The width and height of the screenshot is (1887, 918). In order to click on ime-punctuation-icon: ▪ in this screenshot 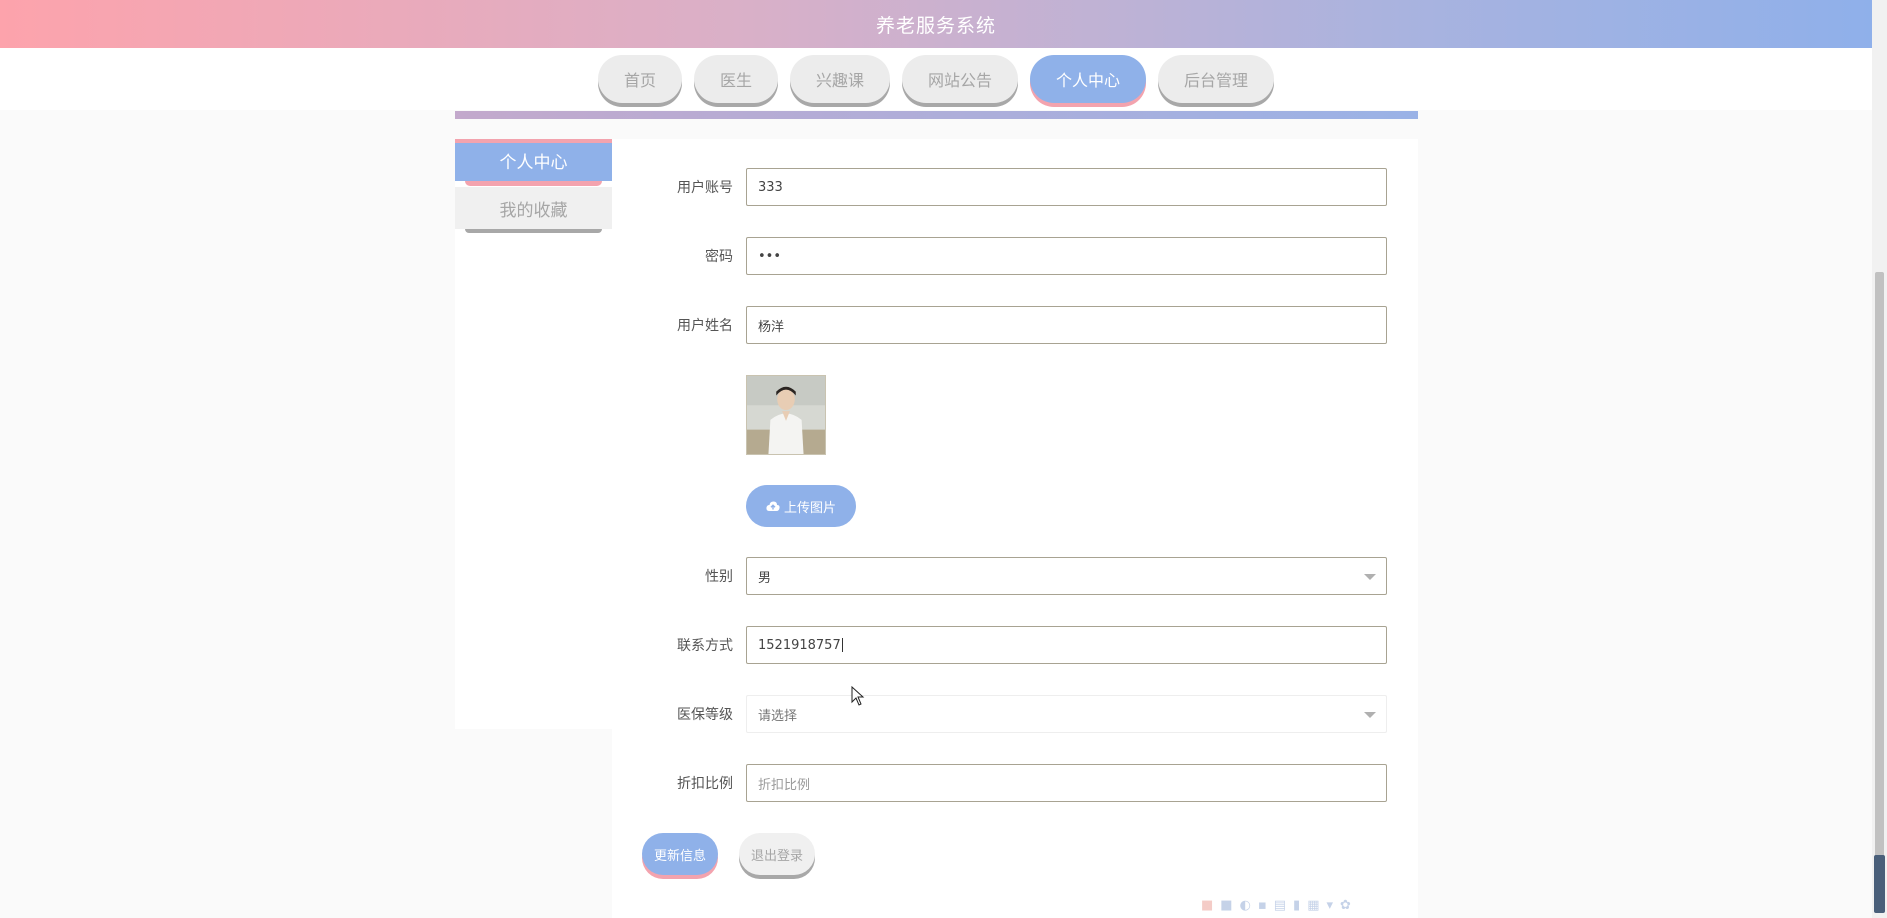, I will do `click(1262, 905)`.